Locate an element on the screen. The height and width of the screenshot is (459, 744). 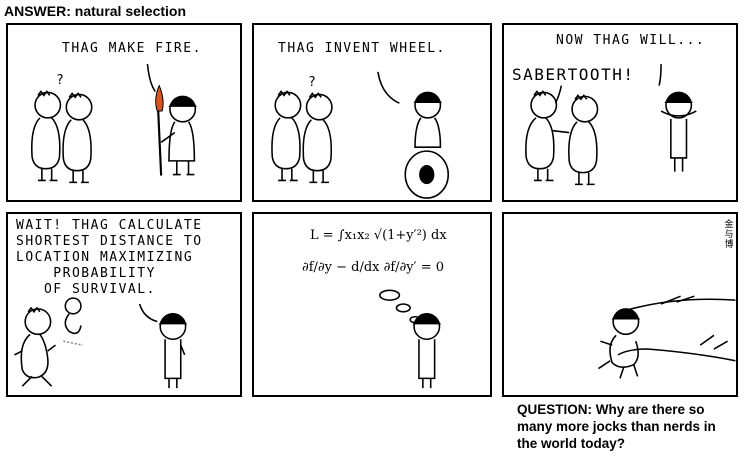
panel-caught-signature: 金与博 is located at coordinates (729, 235).